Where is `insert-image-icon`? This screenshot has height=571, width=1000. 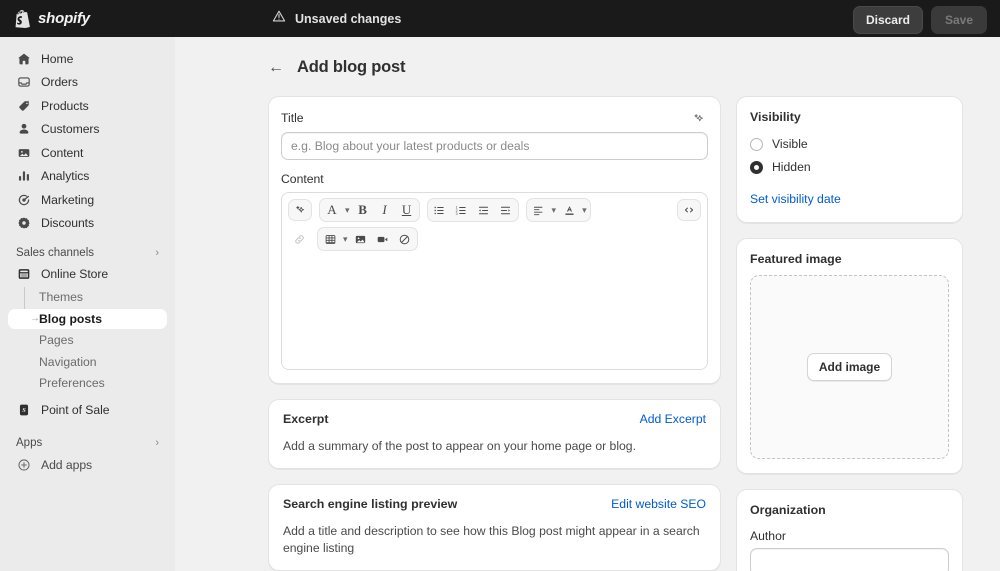 insert-image-icon is located at coordinates (361, 239).